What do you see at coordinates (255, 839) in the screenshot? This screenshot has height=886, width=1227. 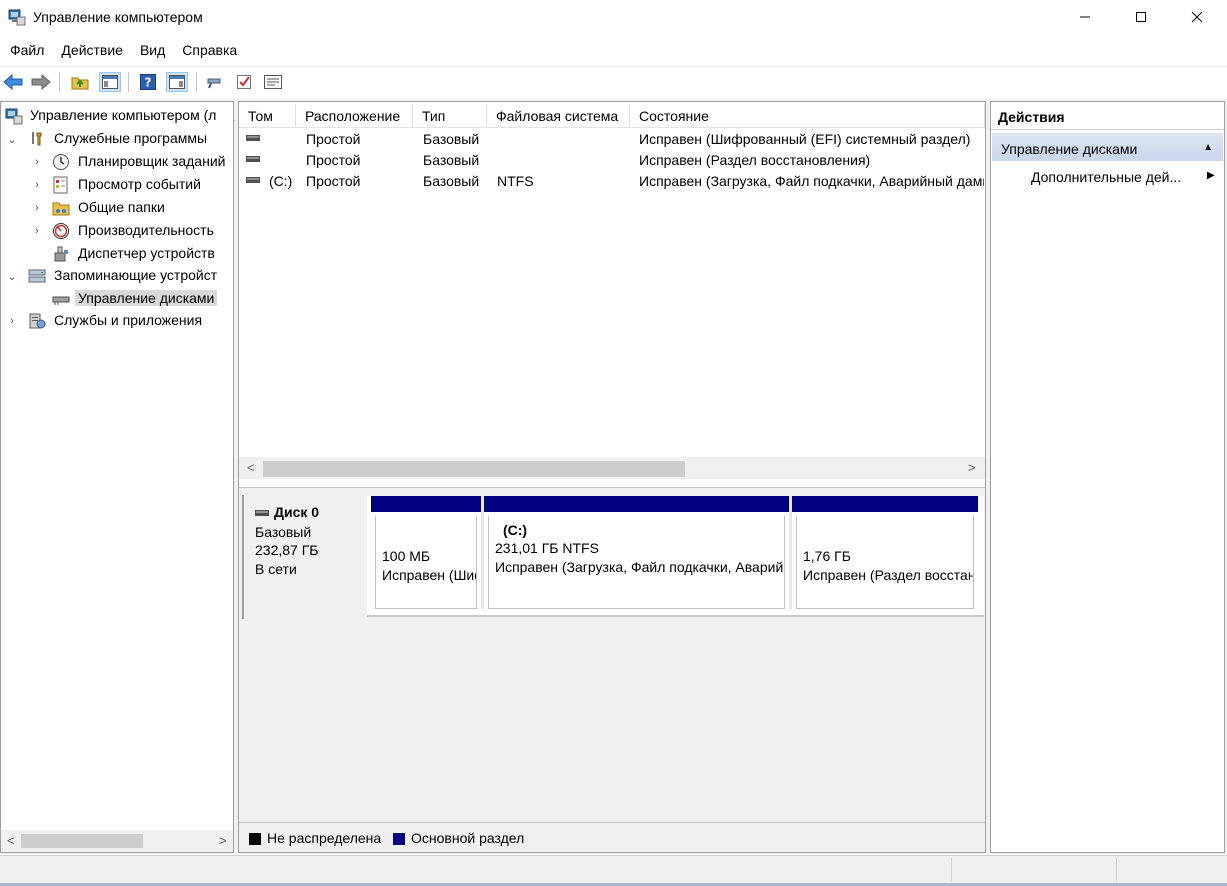 I see `legend-swatch-unallocated` at bounding box center [255, 839].